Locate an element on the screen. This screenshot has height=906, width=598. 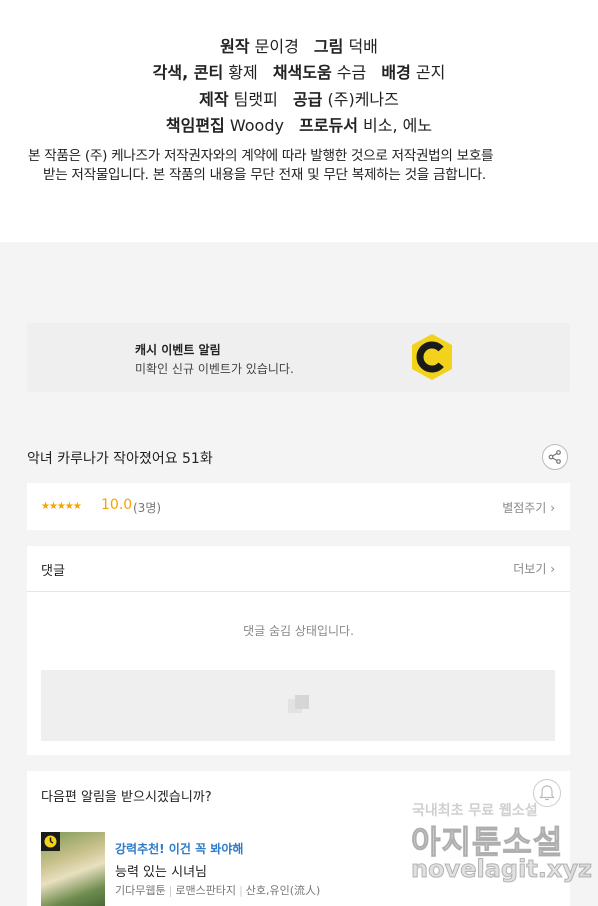
recommend-category: 기다무웹툰 is located at coordinates (140, 890).